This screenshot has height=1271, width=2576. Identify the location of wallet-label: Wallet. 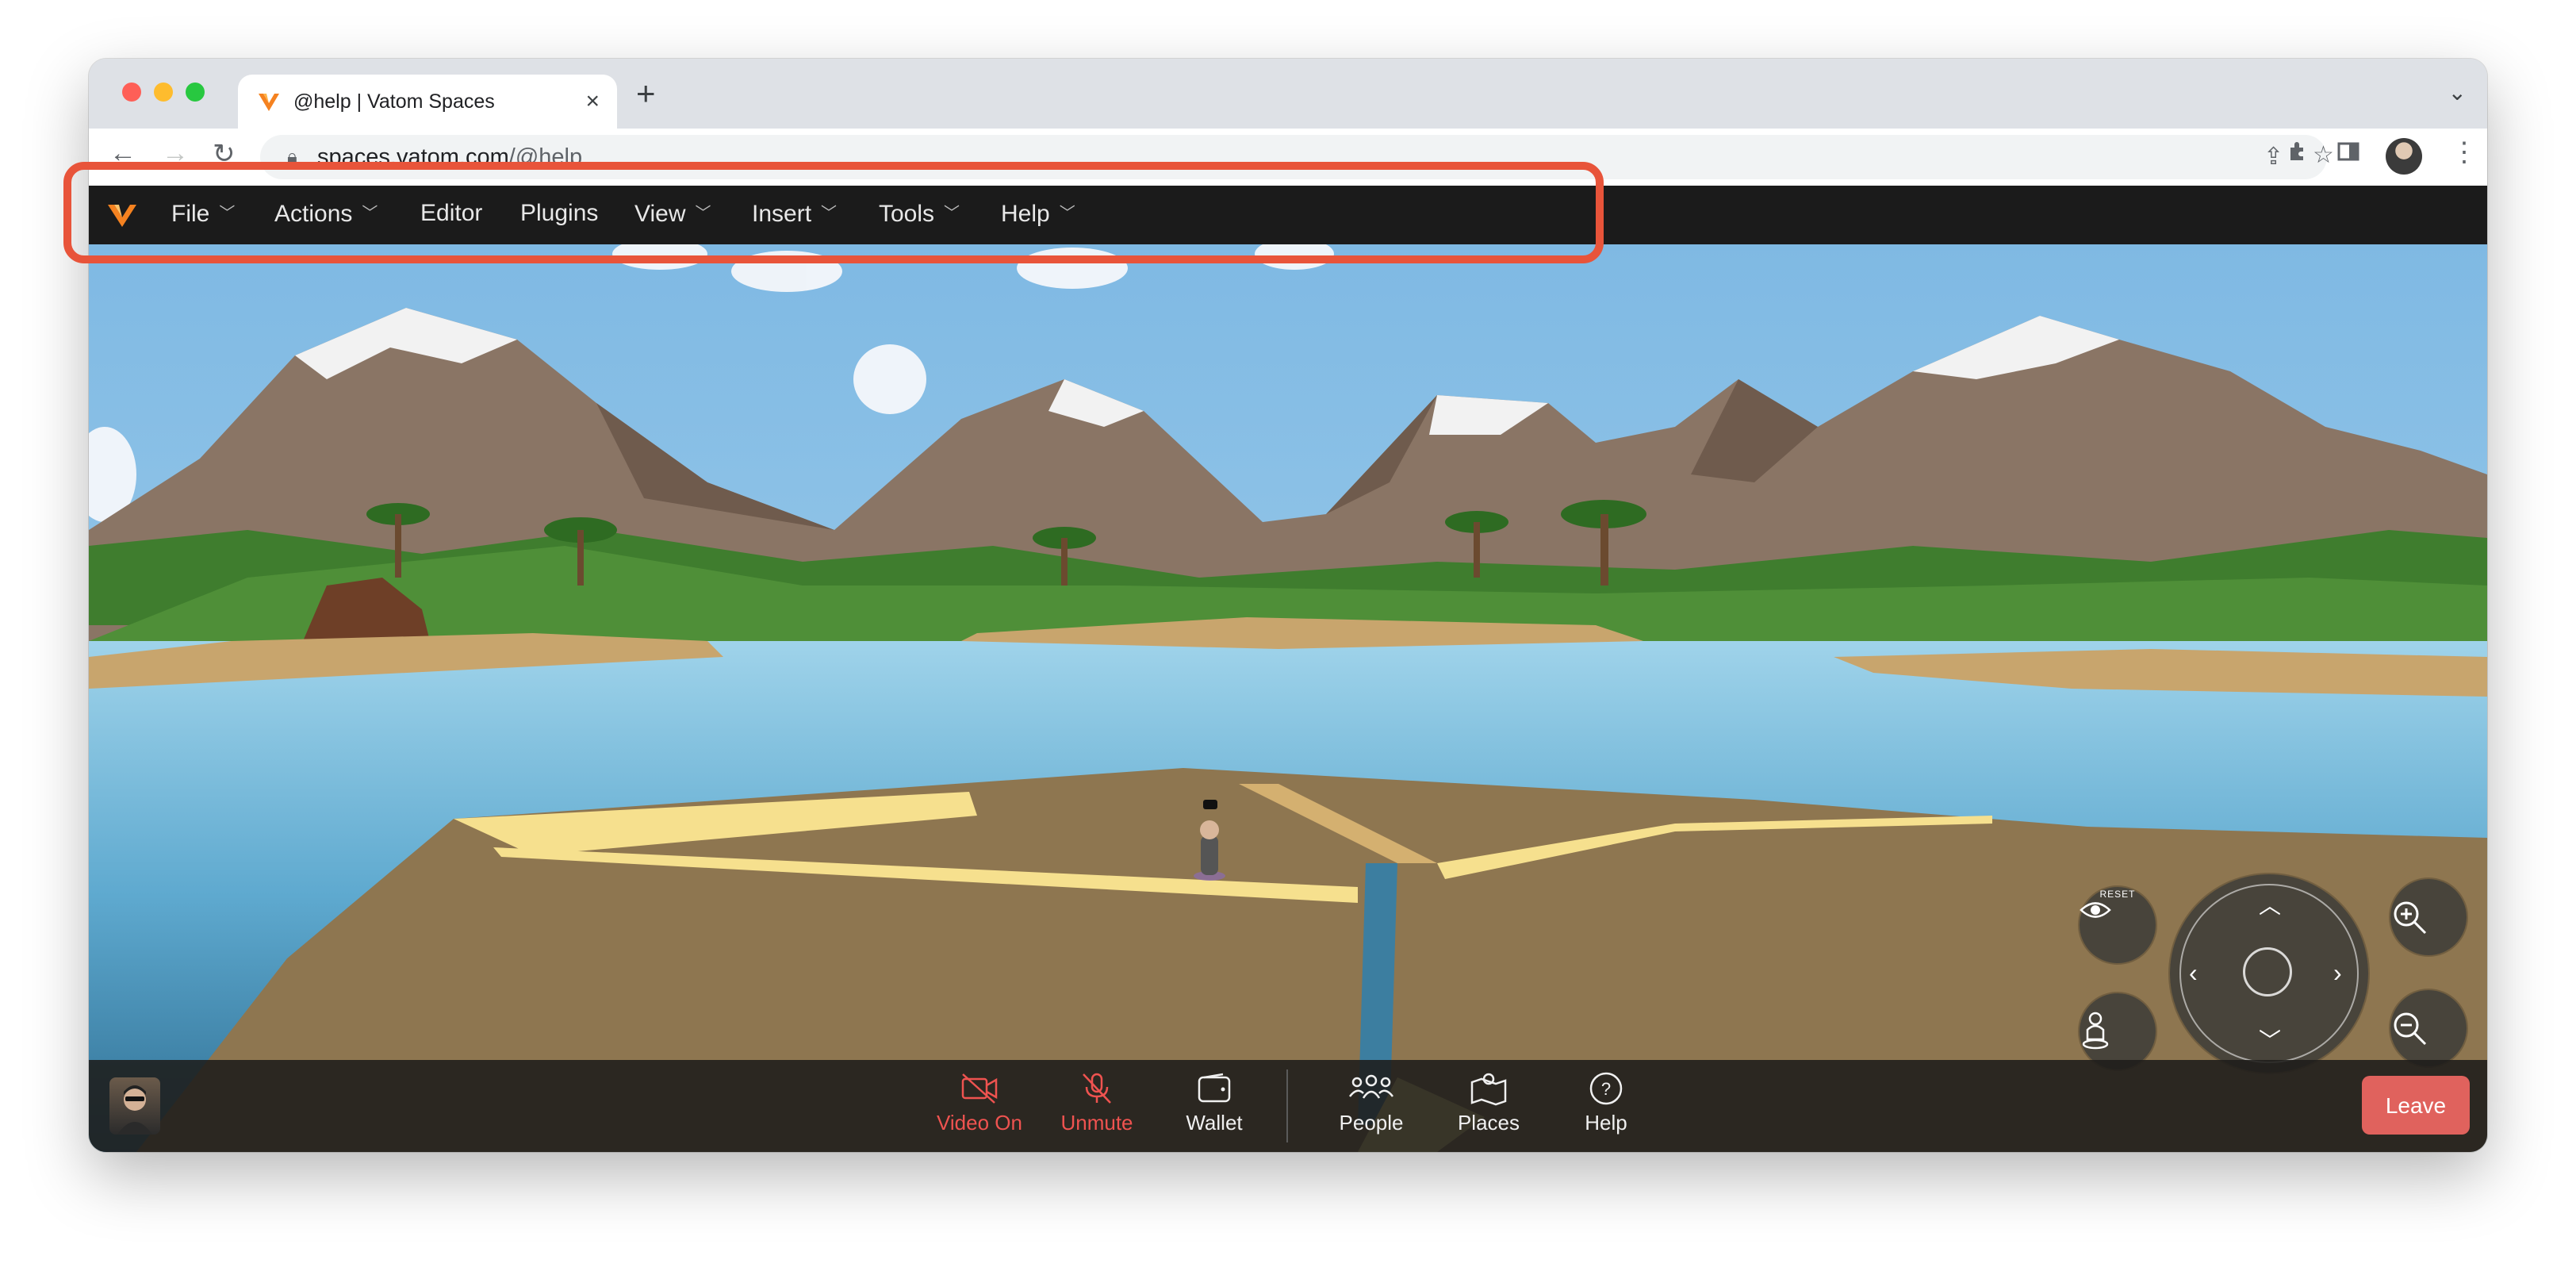
(1214, 1123).